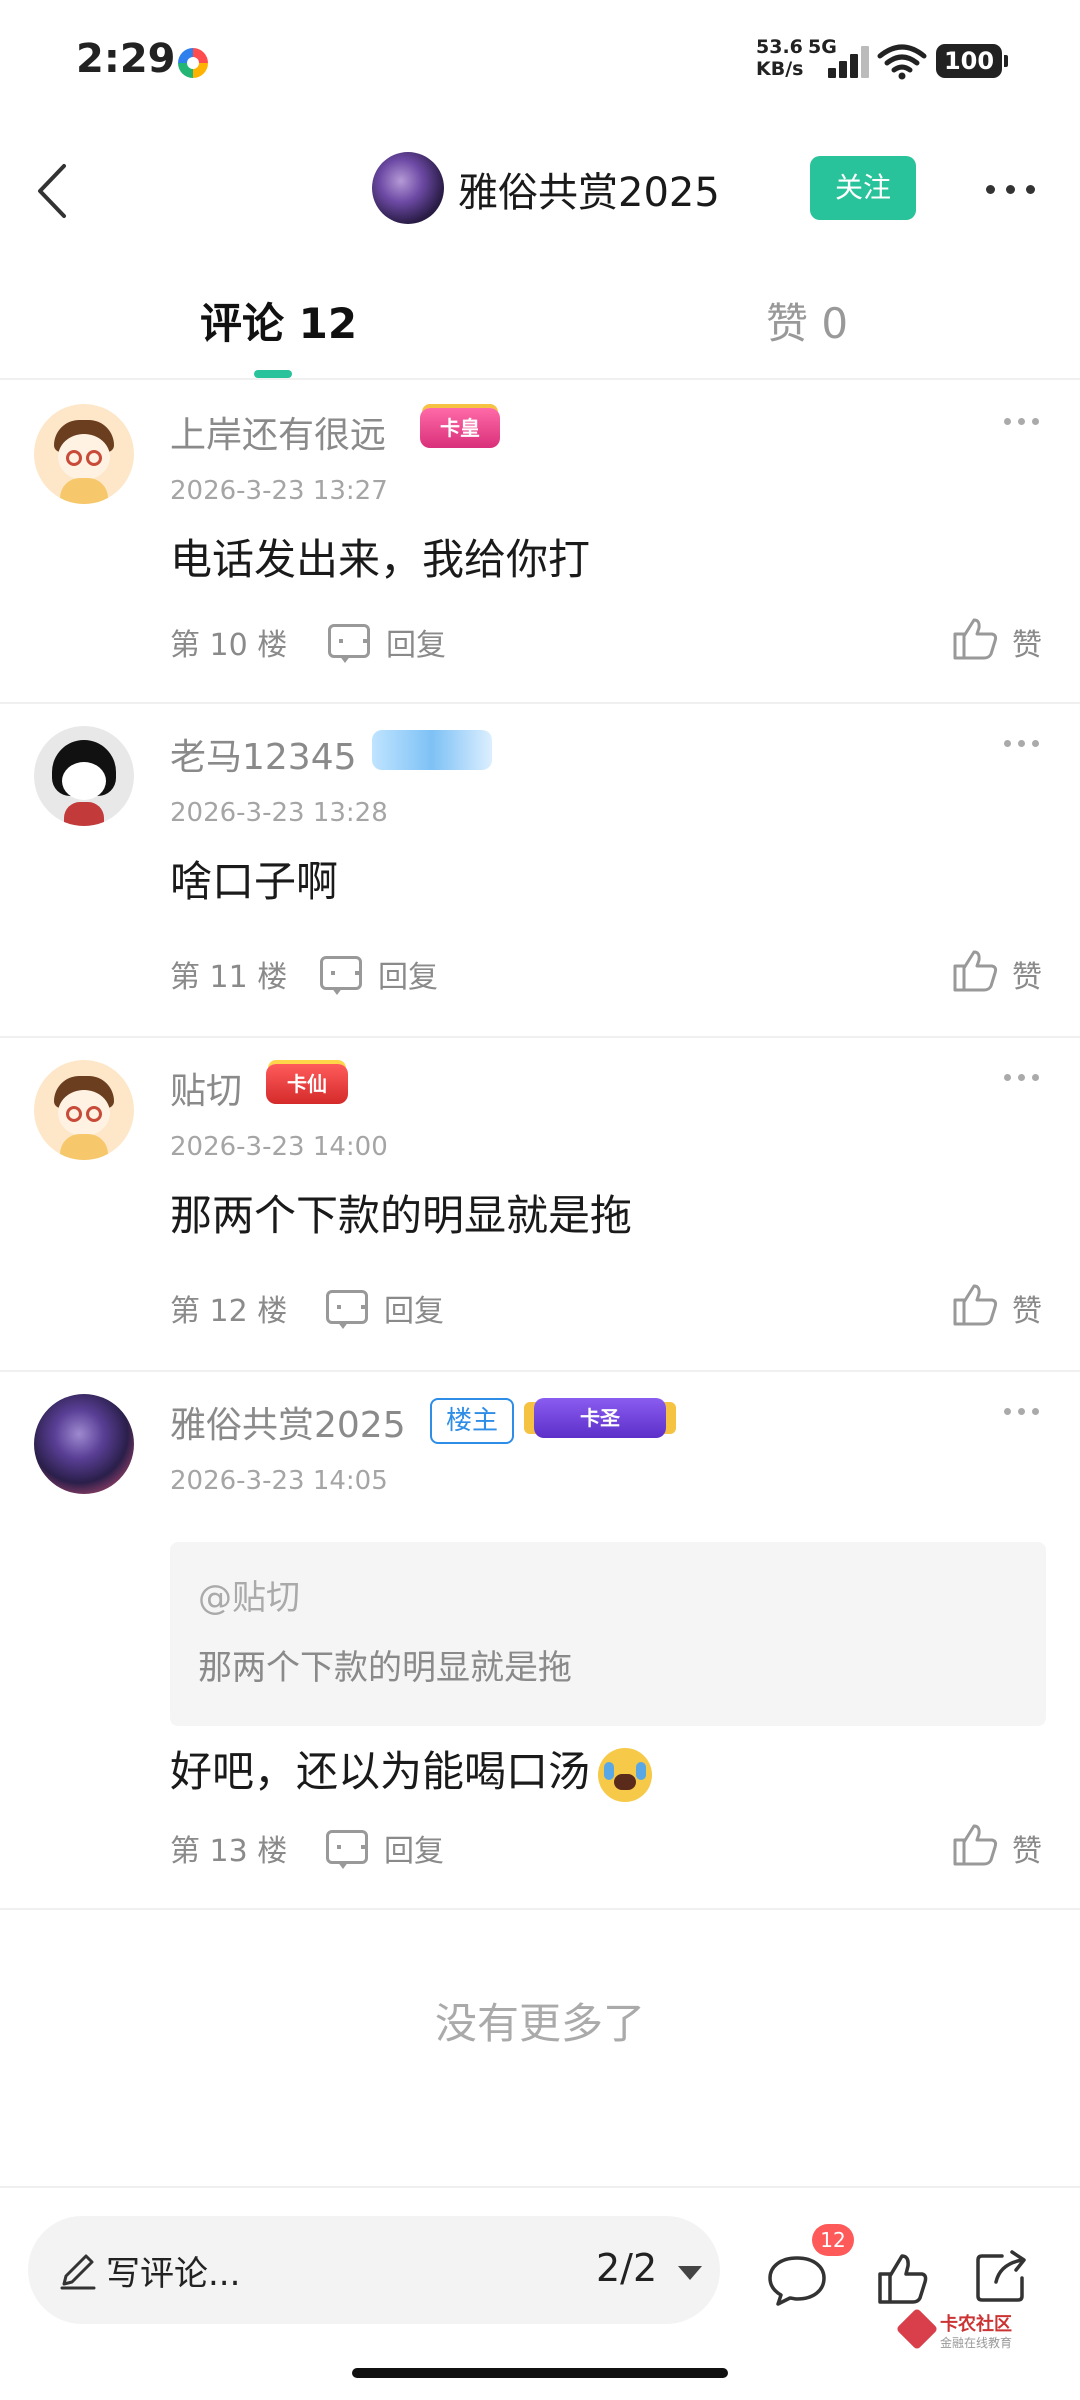 The height and width of the screenshot is (2400, 1080). I want to click on follow-button: 关注, so click(863, 188).